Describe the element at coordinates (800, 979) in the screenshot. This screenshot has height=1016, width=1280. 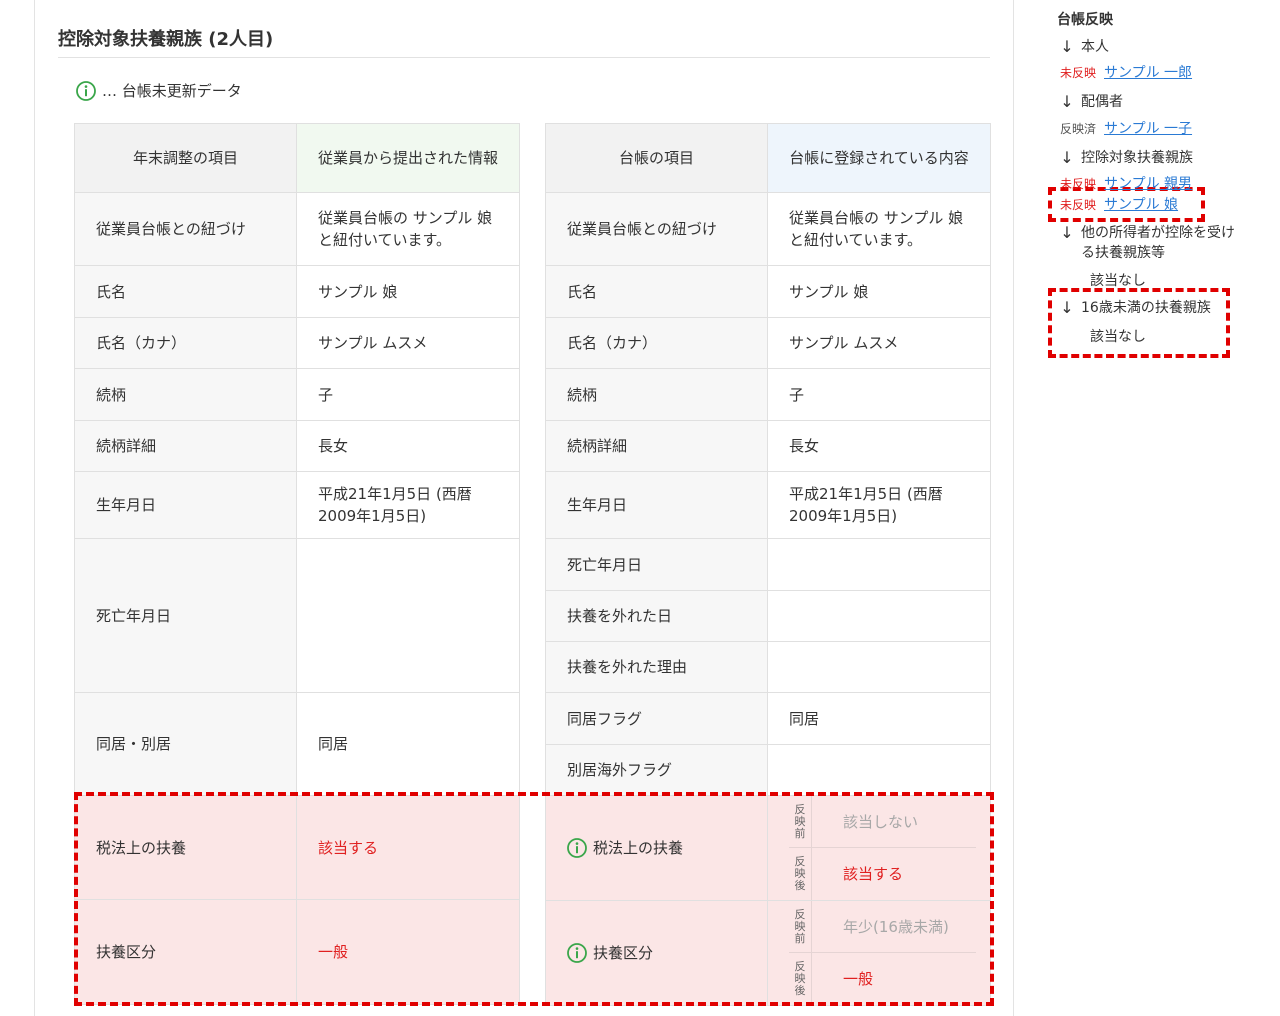
I see `after-tag: 反映後` at that location.